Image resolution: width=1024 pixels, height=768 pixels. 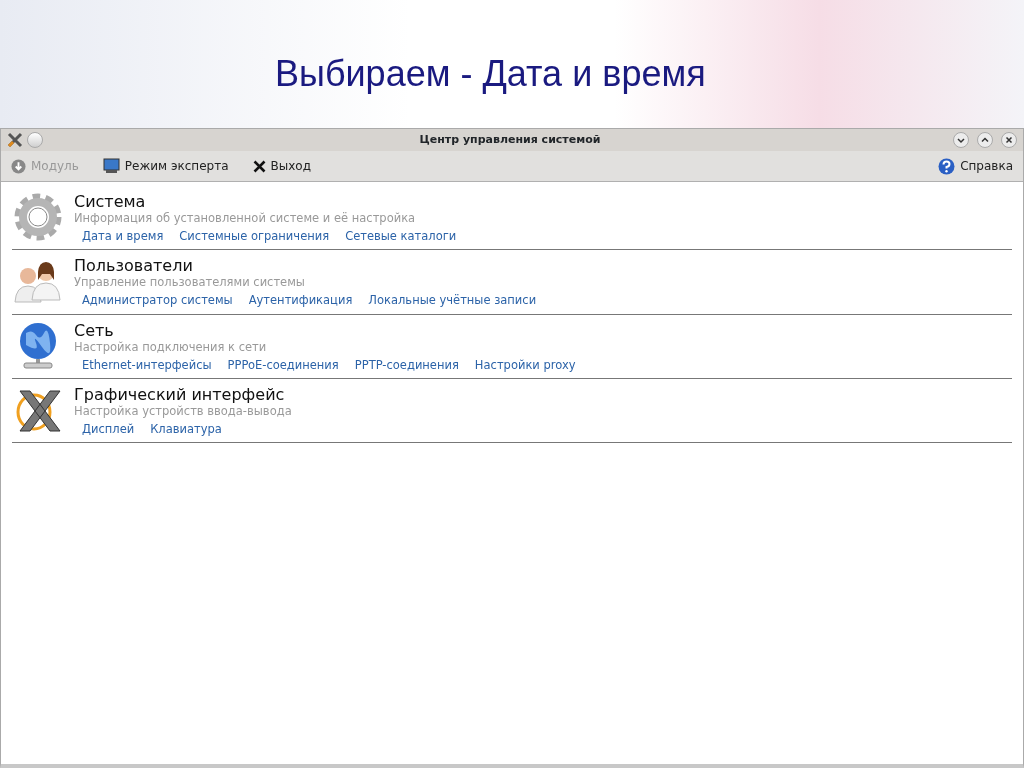 What do you see at coordinates (111, 166) in the screenshot?
I see `monitor-icon` at bounding box center [111, 166].